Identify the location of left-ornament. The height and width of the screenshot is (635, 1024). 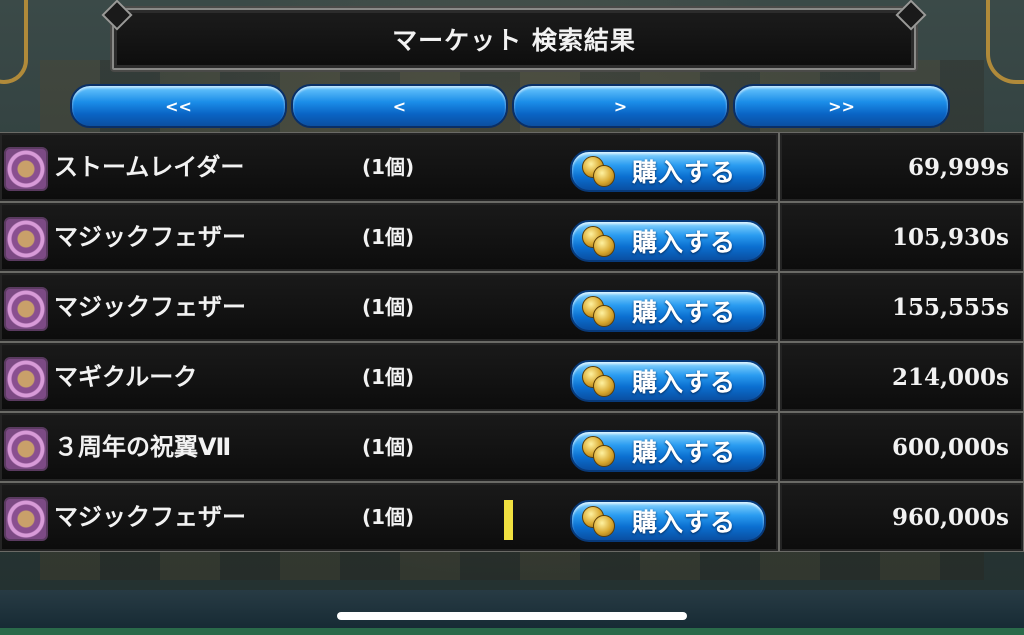
(14, 42).